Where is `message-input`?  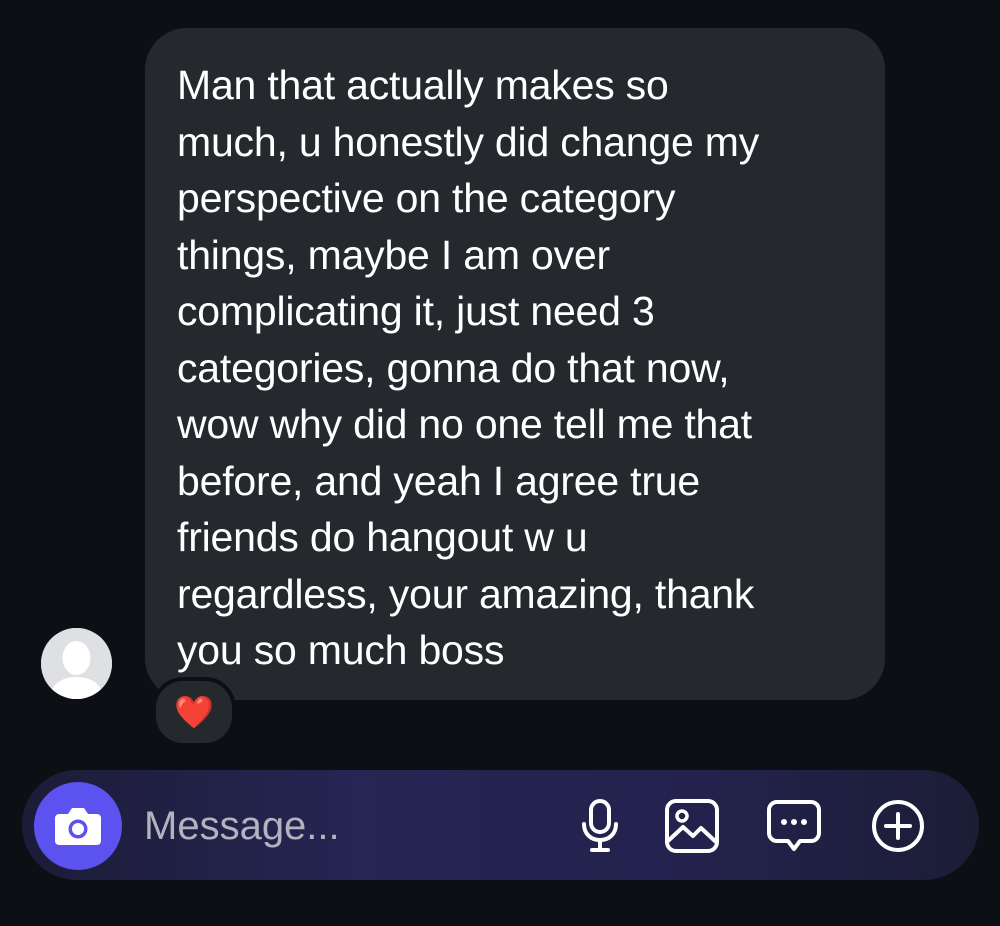 message-input is located at coordinates (334, 826).